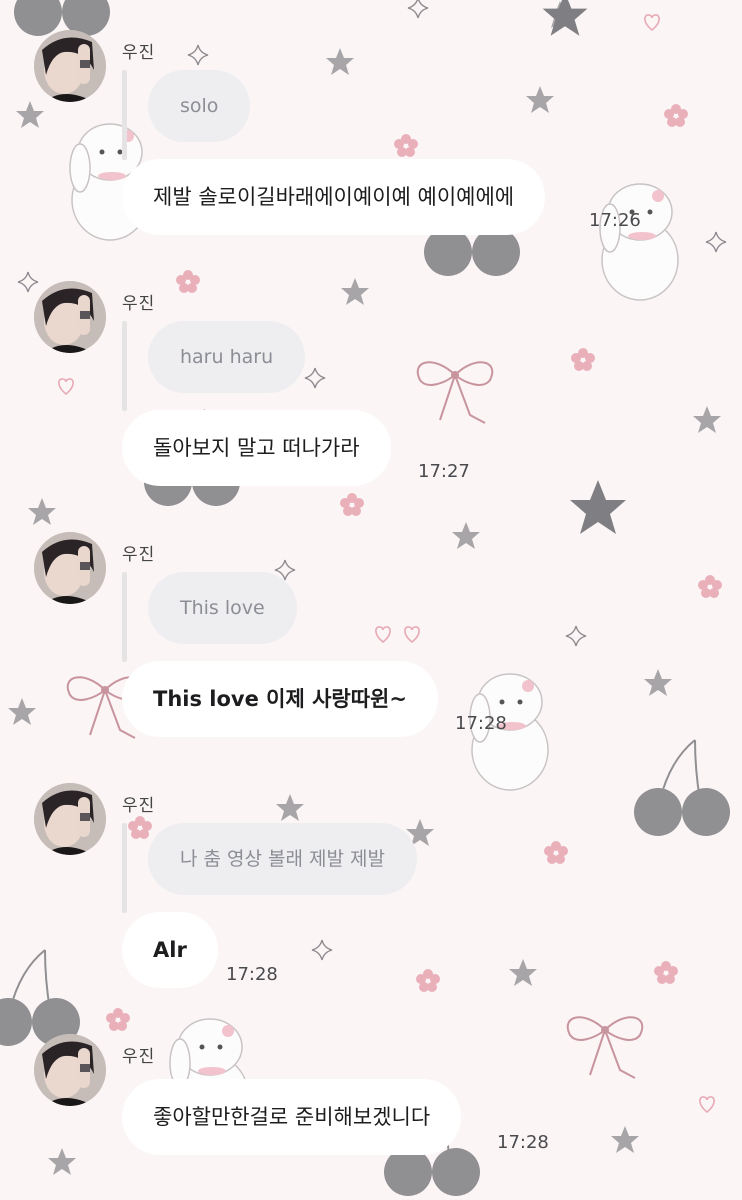 This screenshot has width=742, height=1200. Describe the element at coordinates (227, 357) in the screenshot. I see `quoted-message-bubble: haru haru` at that location.